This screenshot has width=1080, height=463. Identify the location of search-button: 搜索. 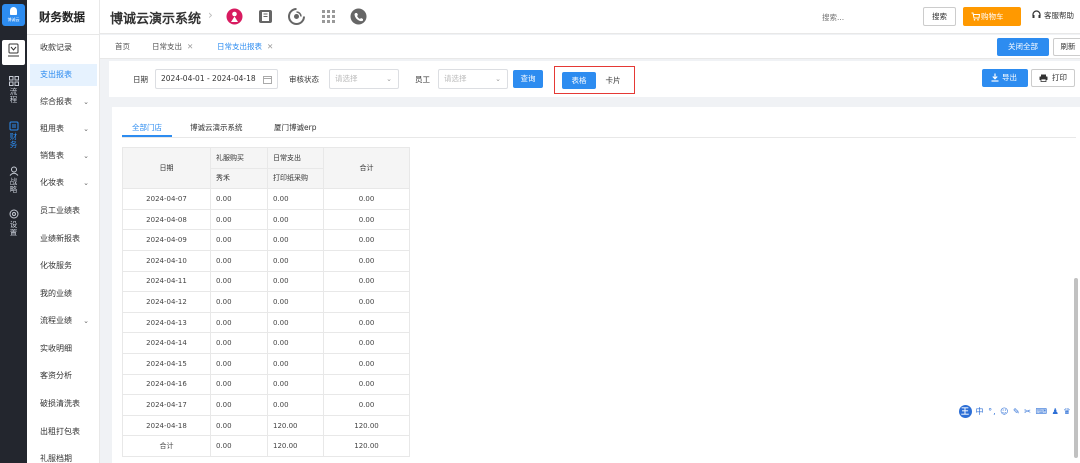
(939, 16).